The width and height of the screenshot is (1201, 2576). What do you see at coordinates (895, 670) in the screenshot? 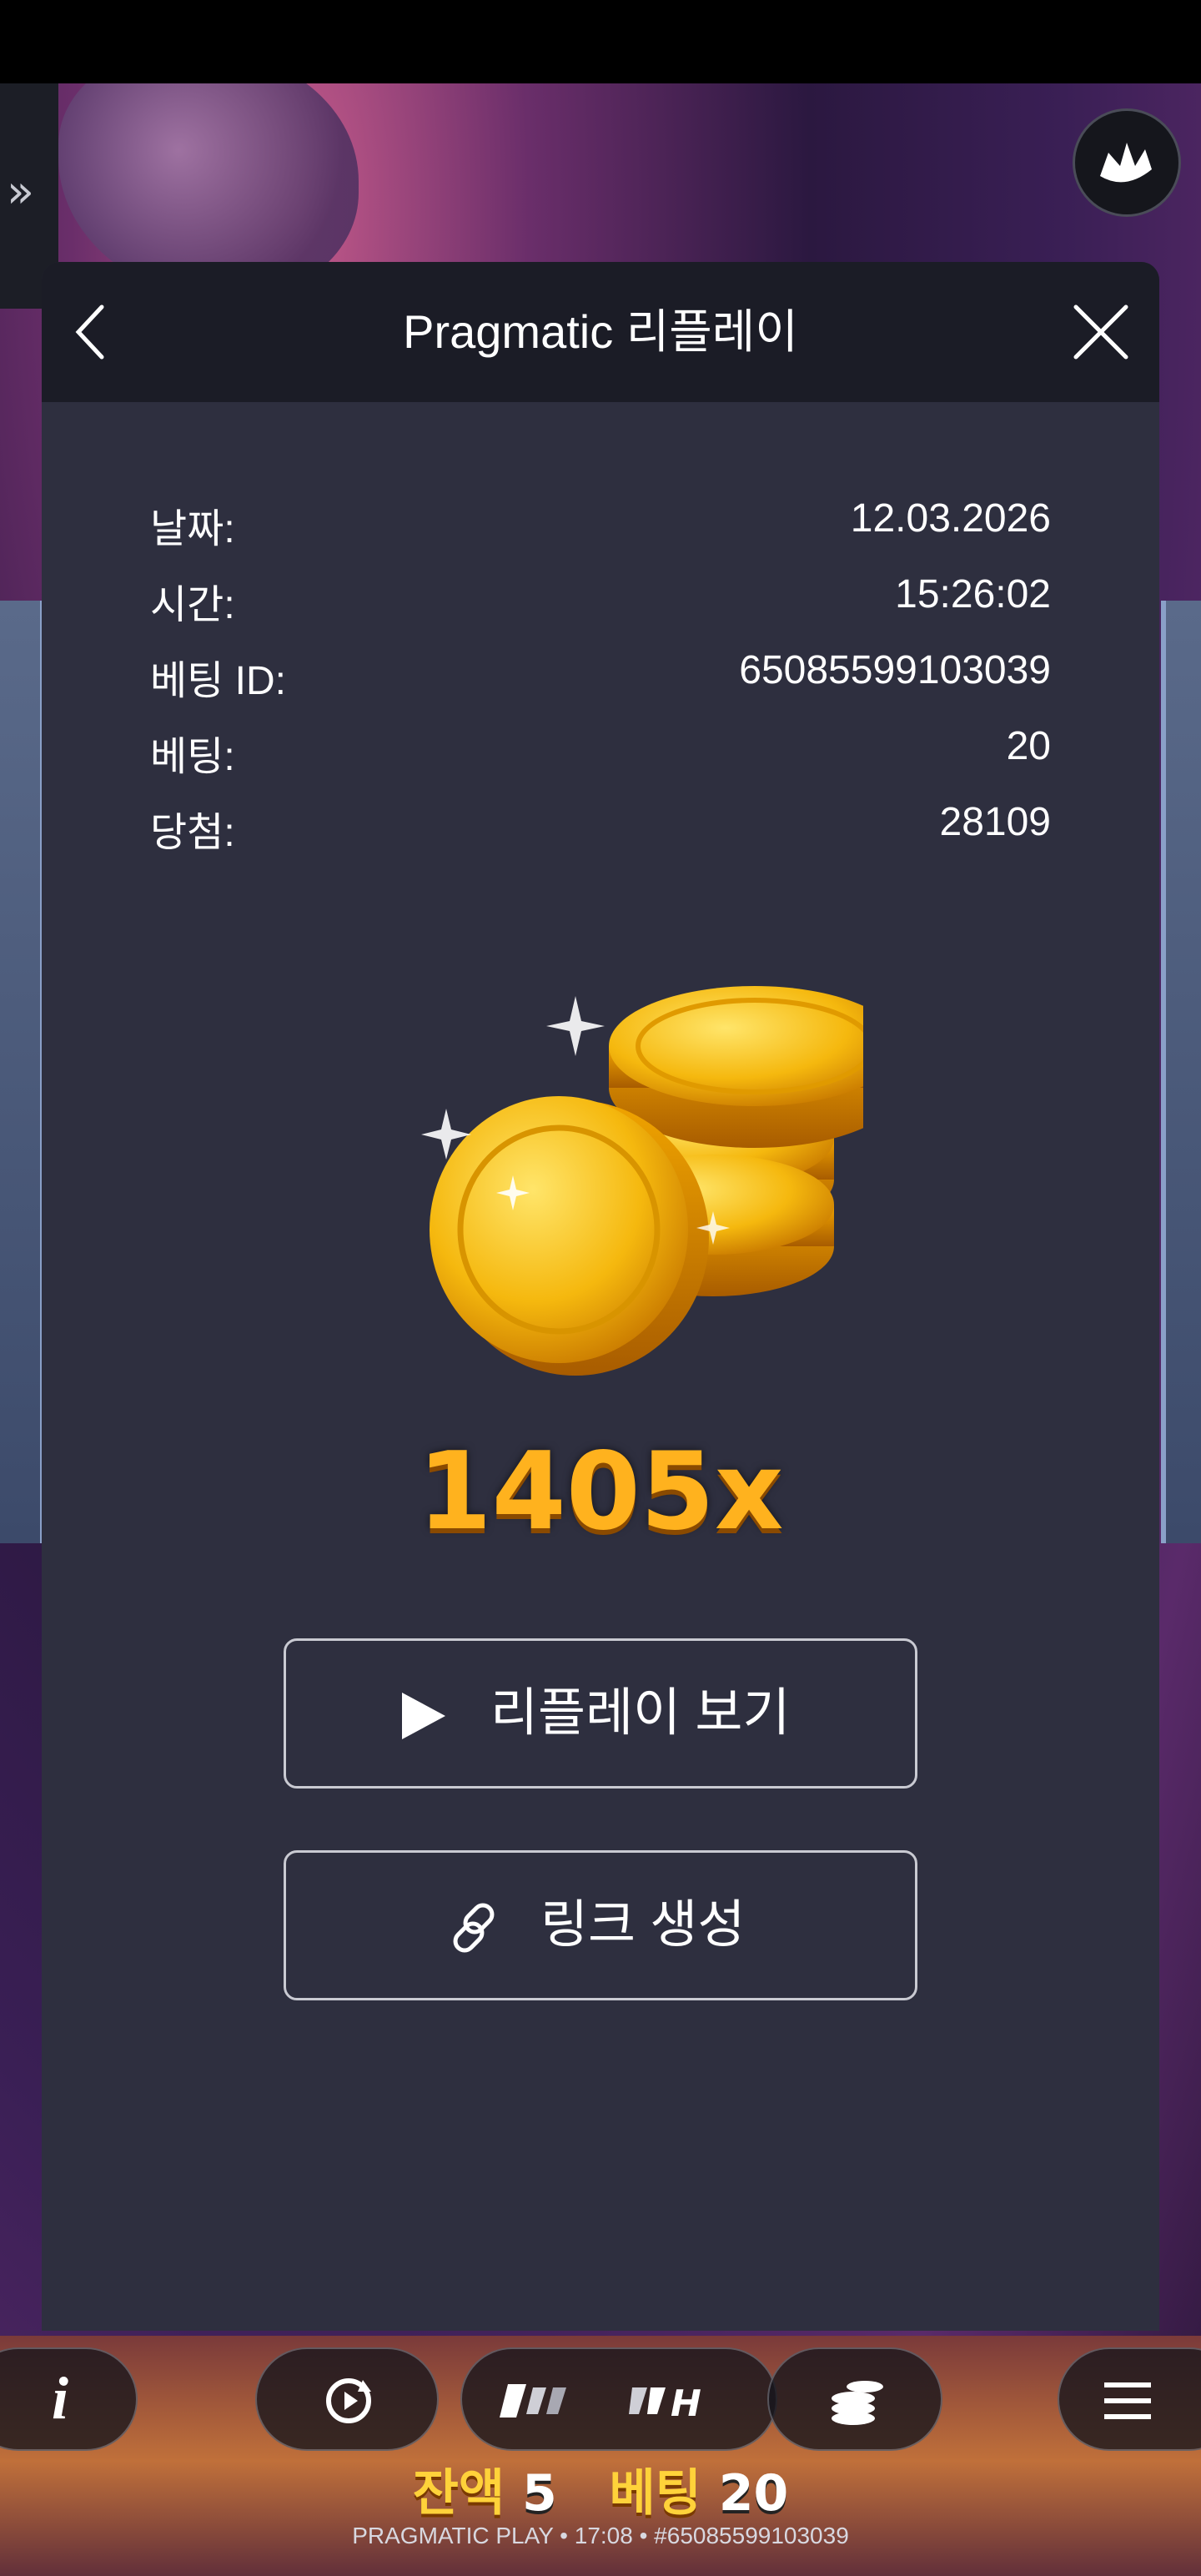
I see `detail-value: 65085599103039` at bounding box center [895, 670].